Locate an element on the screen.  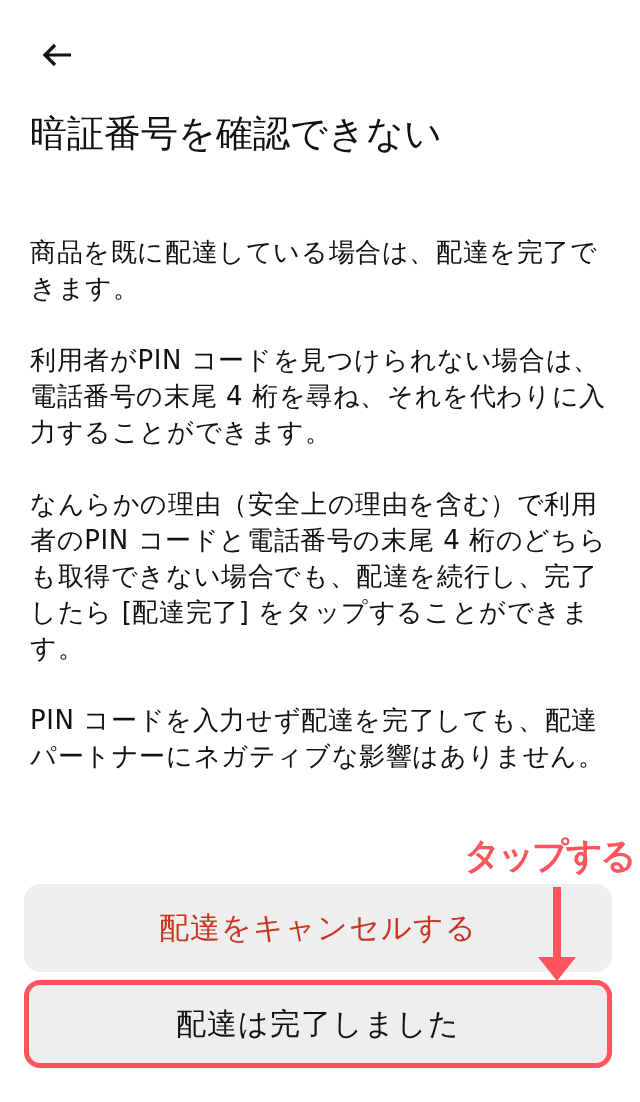
body-text: なんらかの理由（安全上の理由を含む）で利用者のPIN コードと電話番号の末尾 4 桁のどちらも取得できない場合でも、配達を続行し、完了したら [配達完了] をタップすることができます。 is located at coordinates (319, 576).